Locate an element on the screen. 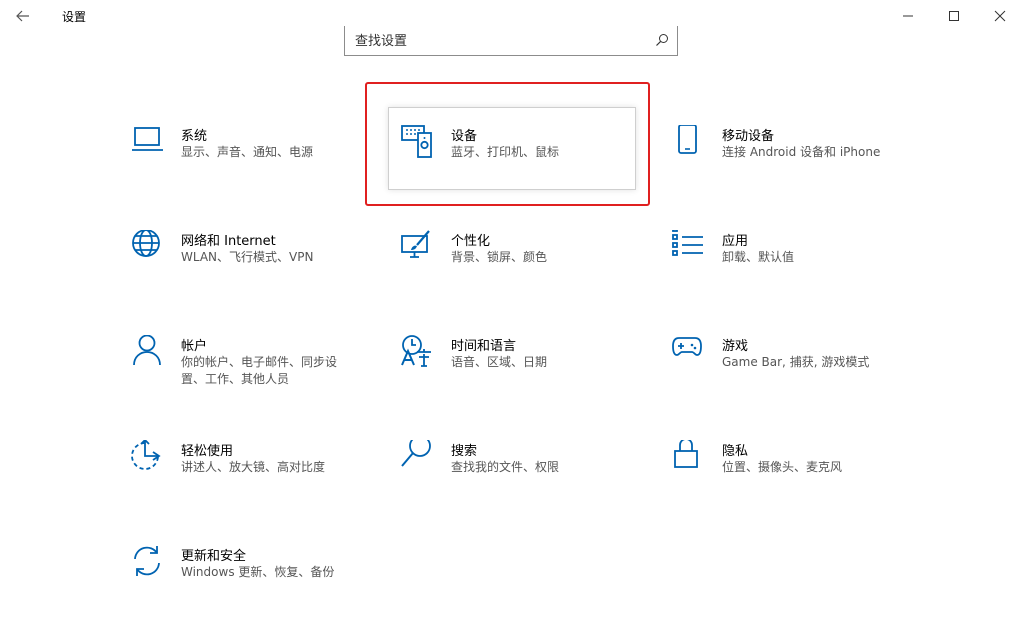 The image size is (1023, 632). tile-update-security: 更新和安全 Windows 更新、恢复、备份 is located at coordinates (246, 580).